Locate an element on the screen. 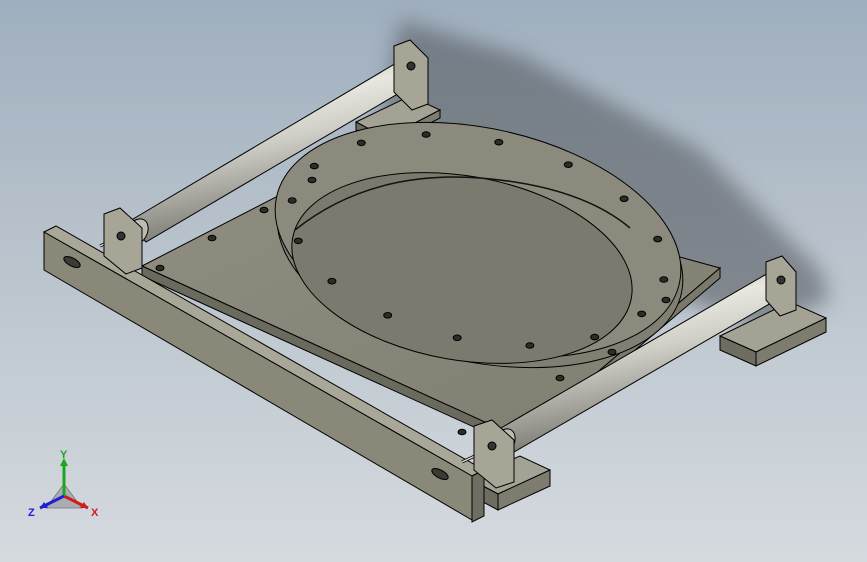 The height and width of the screenshot is (562, 867). y-axis-label: Y is located at coordinates (64, 455).